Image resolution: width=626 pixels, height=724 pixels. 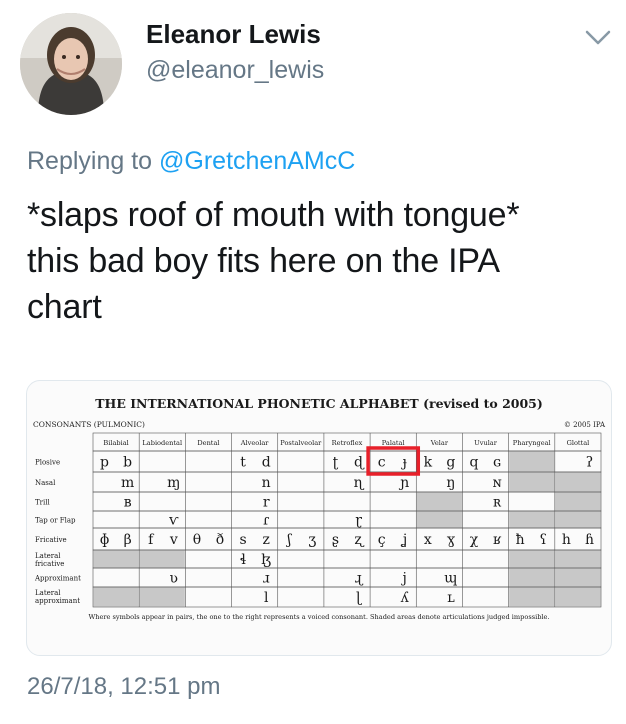 What do you see at coordinates (93, 161) in the screenshot?
I see `replying-to-label: Replying to` at bounding box center [93, 161].